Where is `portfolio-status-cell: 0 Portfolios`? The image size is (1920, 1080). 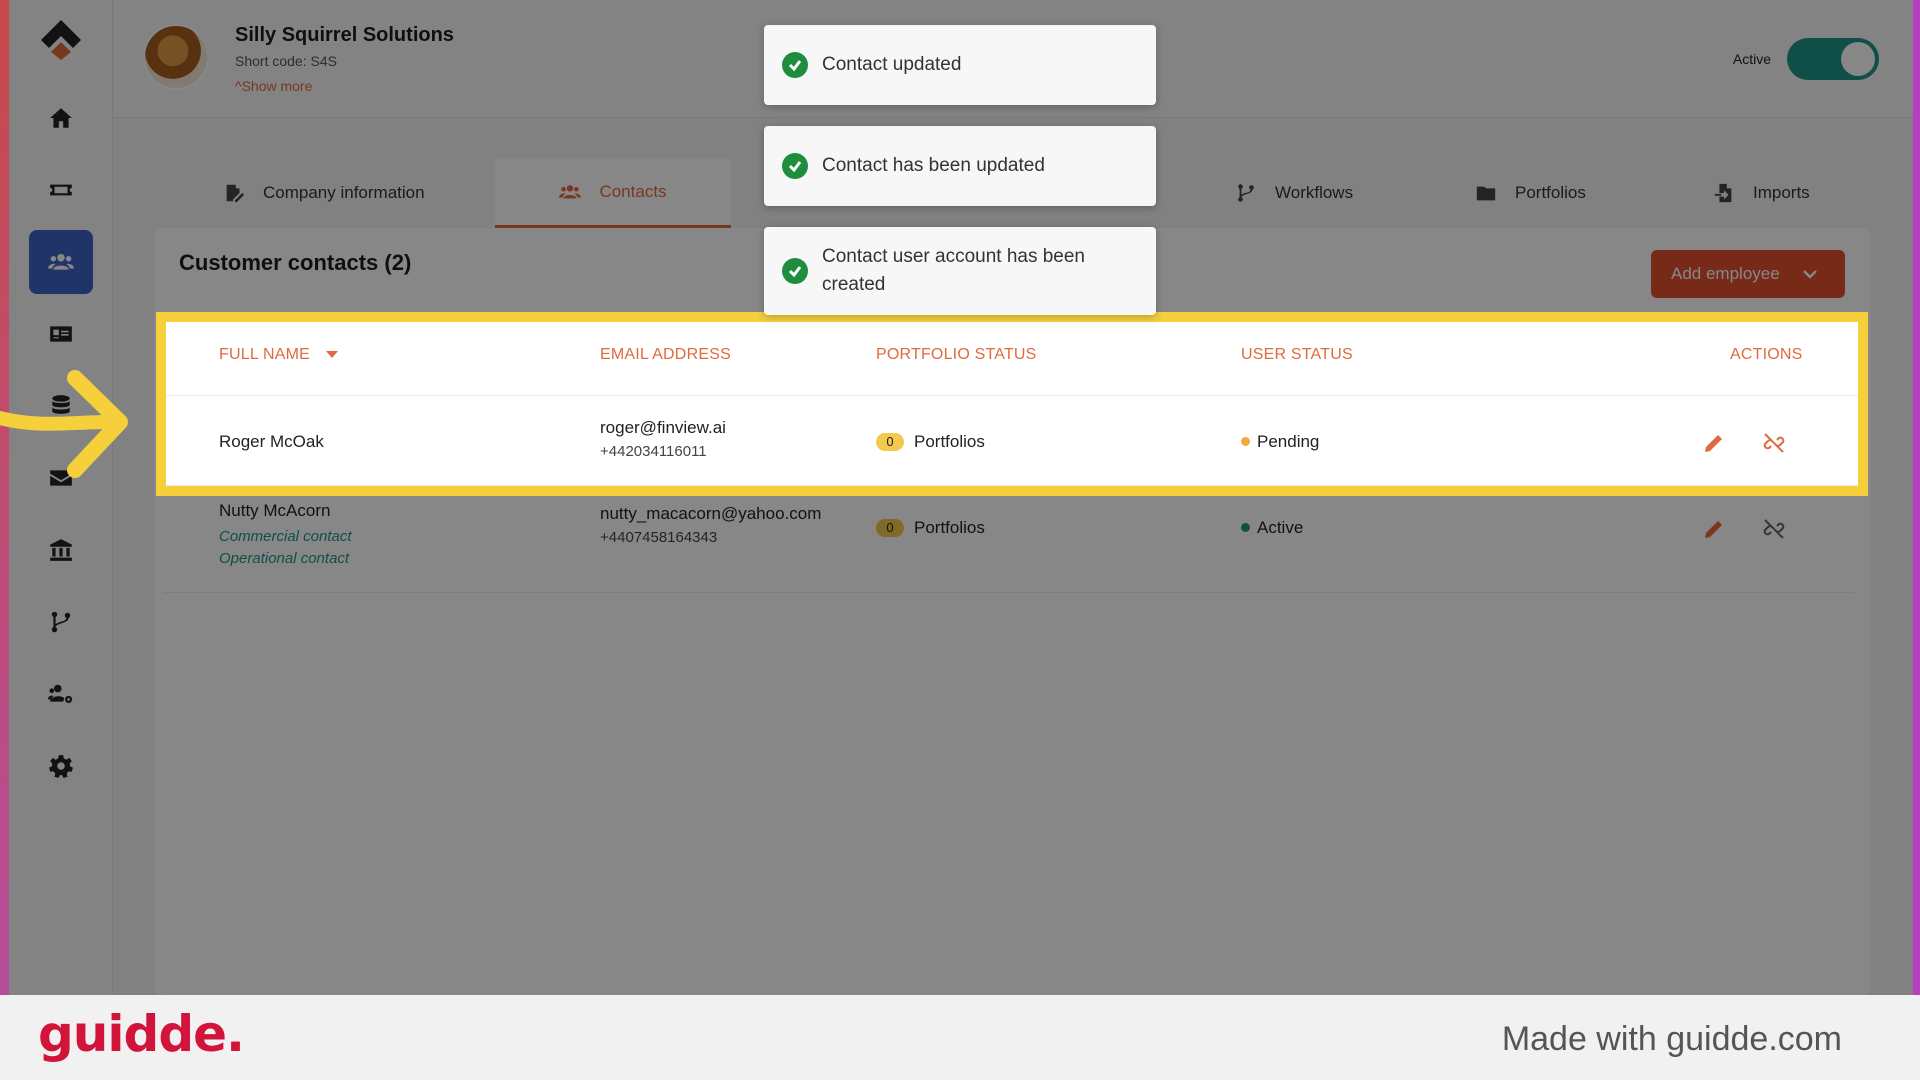
portfolio-status-cell: 0 Portfolios is located at coordinates (930, 442).